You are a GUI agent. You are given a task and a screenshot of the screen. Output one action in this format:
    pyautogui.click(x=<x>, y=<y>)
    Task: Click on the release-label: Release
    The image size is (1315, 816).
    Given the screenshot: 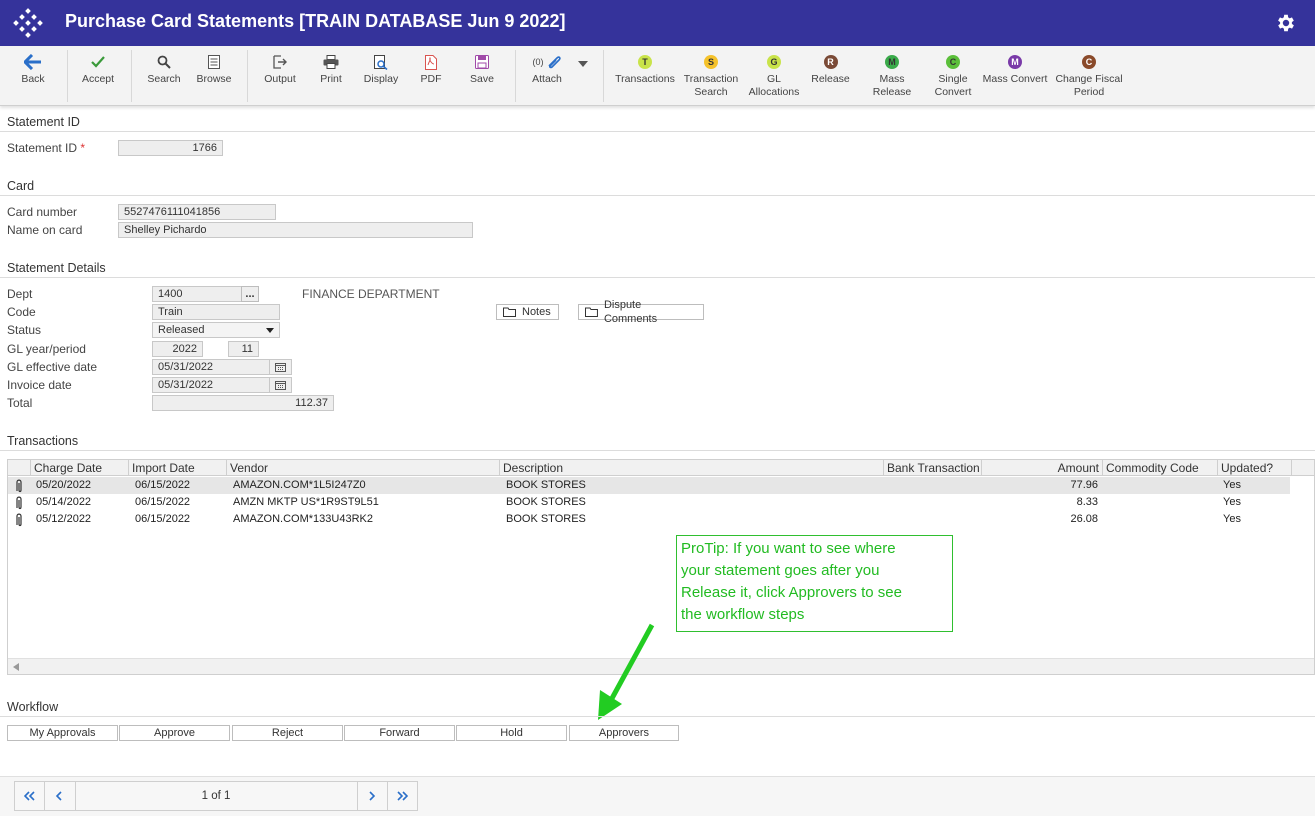 What is the action you would take?
    pyautogui.click(x=830, y=79)
    